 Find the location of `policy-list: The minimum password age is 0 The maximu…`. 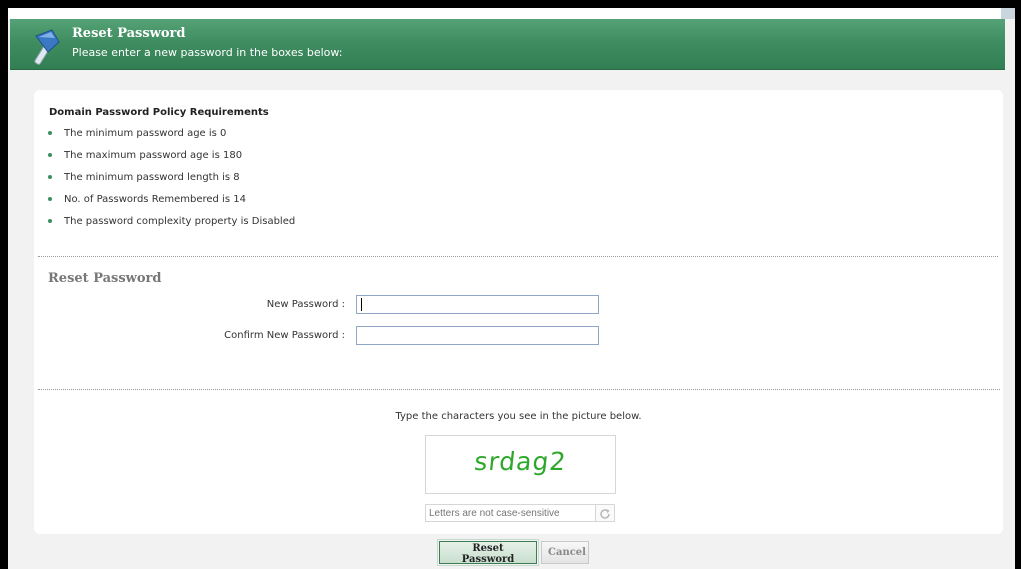

policy-list: The minimum password age is 0 The maximu… is located at coordinates (171, 183).